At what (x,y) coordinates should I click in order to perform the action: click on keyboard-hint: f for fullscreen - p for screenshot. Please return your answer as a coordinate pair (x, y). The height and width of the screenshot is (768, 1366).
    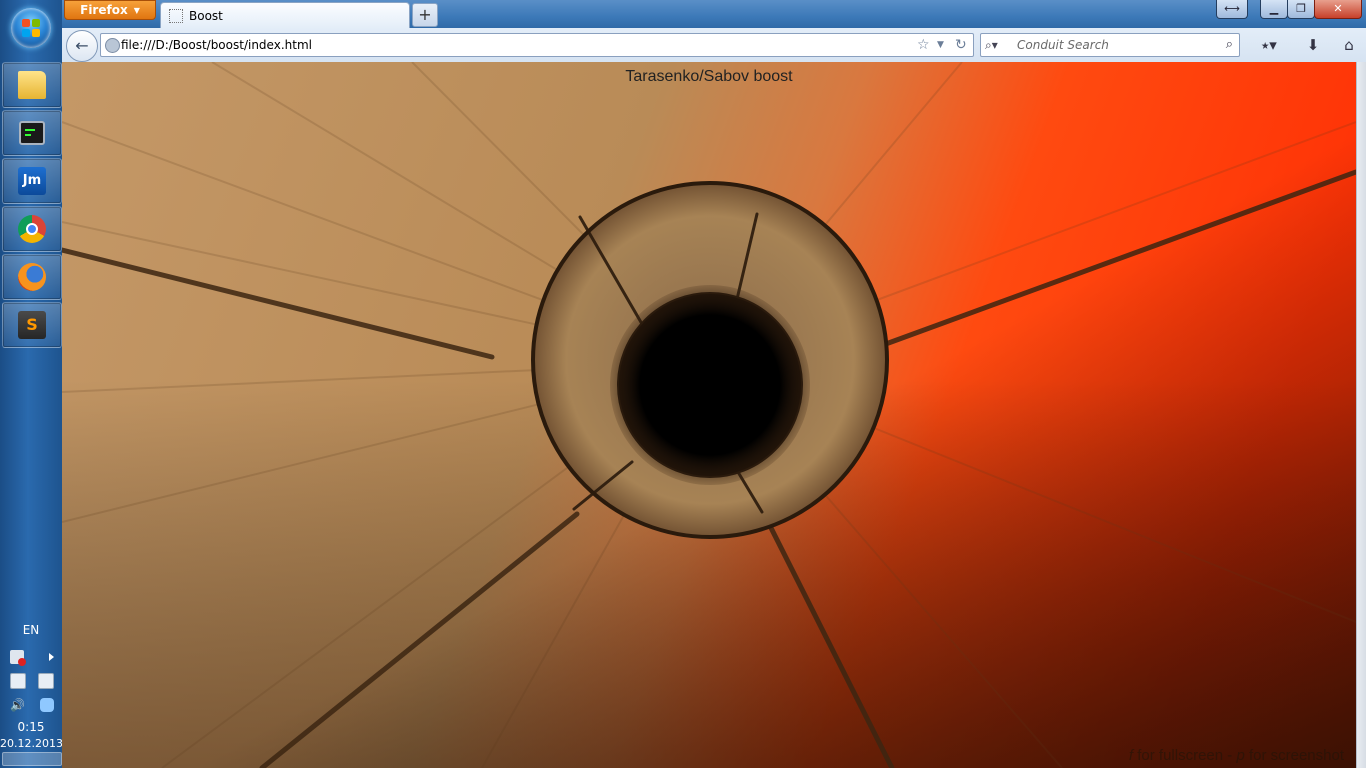
    Looking at the image, I should click on (1236, 755).